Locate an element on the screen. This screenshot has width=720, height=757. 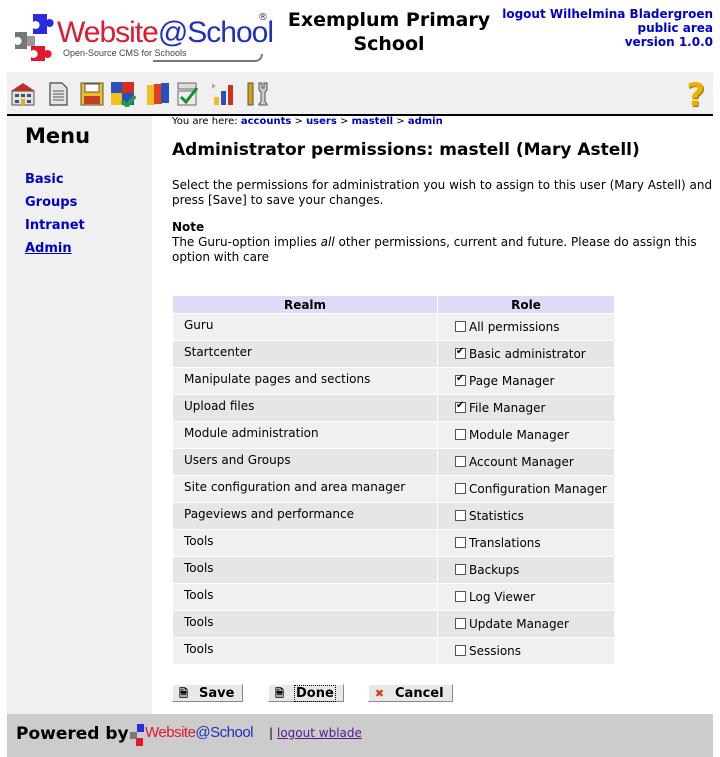
page-icon is located at coordinates (58, 94).